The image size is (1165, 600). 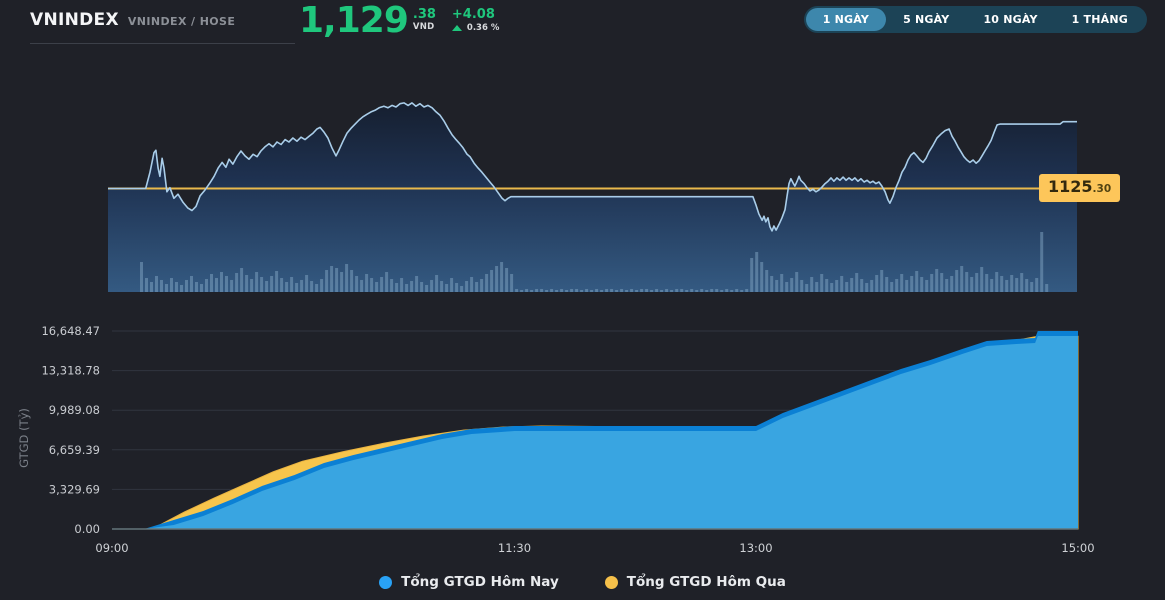 I want to click on reference-price-main: 1125, so click(x=1070, y=186).